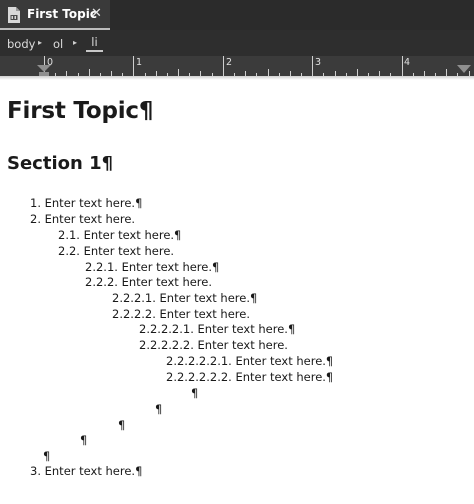 This screenshot has height=504, width=474. I want to click on list-item: 2.2.2.2.1. Enter text here.¶, so click(217, 329).